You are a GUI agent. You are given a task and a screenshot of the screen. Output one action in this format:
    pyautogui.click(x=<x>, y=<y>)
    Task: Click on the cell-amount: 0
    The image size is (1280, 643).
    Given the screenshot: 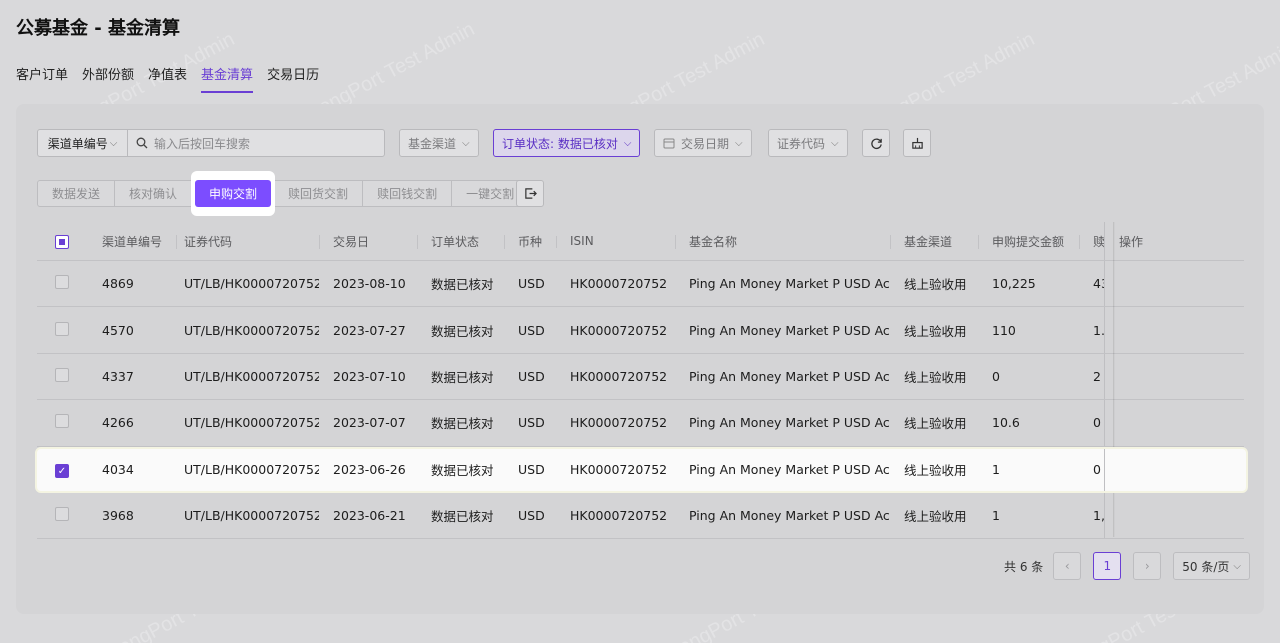 What is the action you would take?
    pyautogui.click(x=996, y=376)
    